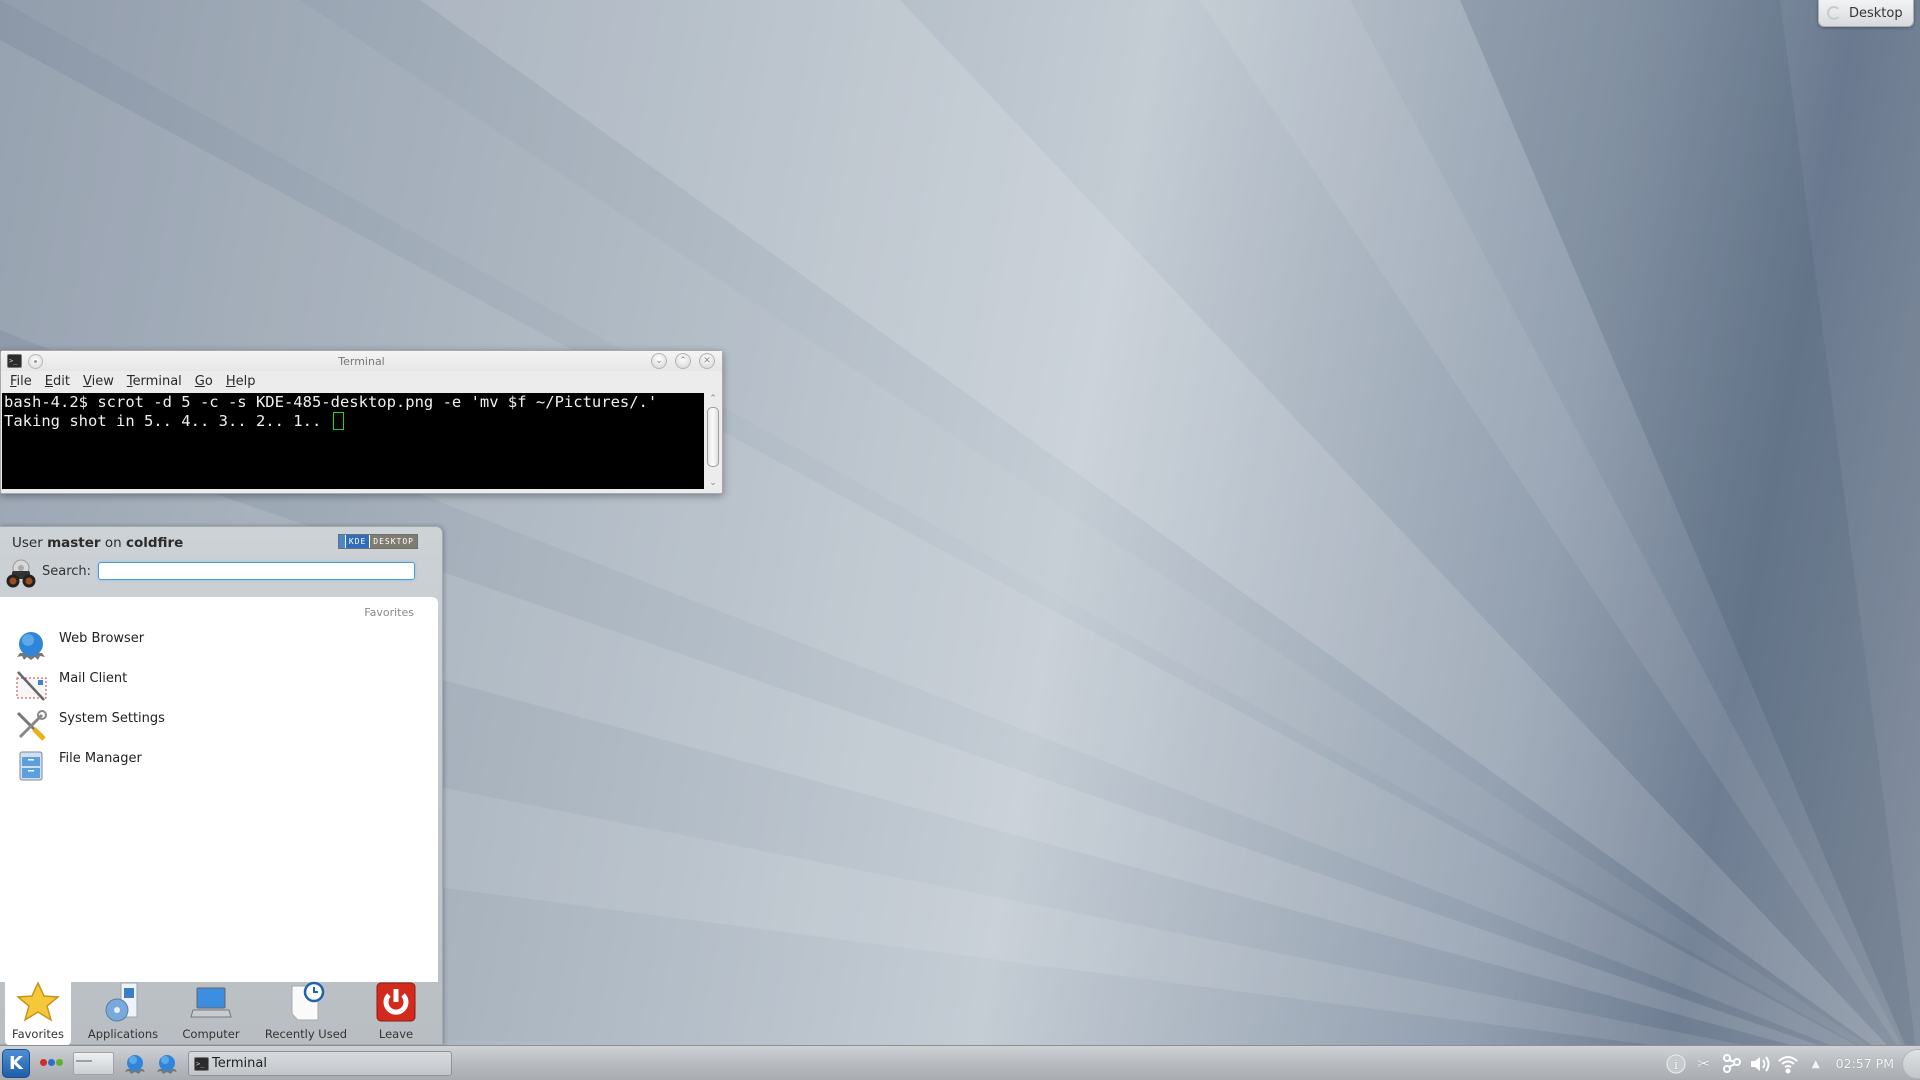  Describe the element at coordinates (357, 541) in the screenshot. I see `kde-badge-label: KDE` at that location.